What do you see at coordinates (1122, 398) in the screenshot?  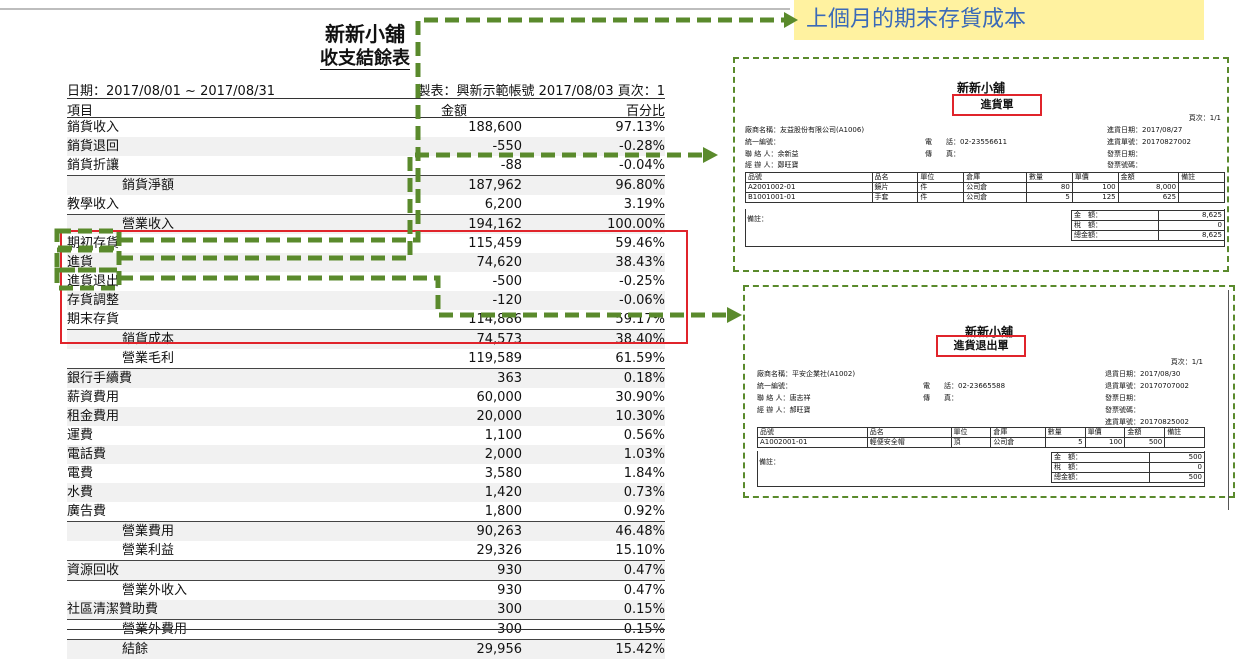 I see `return-invoice-date: 發票日期：` at bounding box center [1122, 398].